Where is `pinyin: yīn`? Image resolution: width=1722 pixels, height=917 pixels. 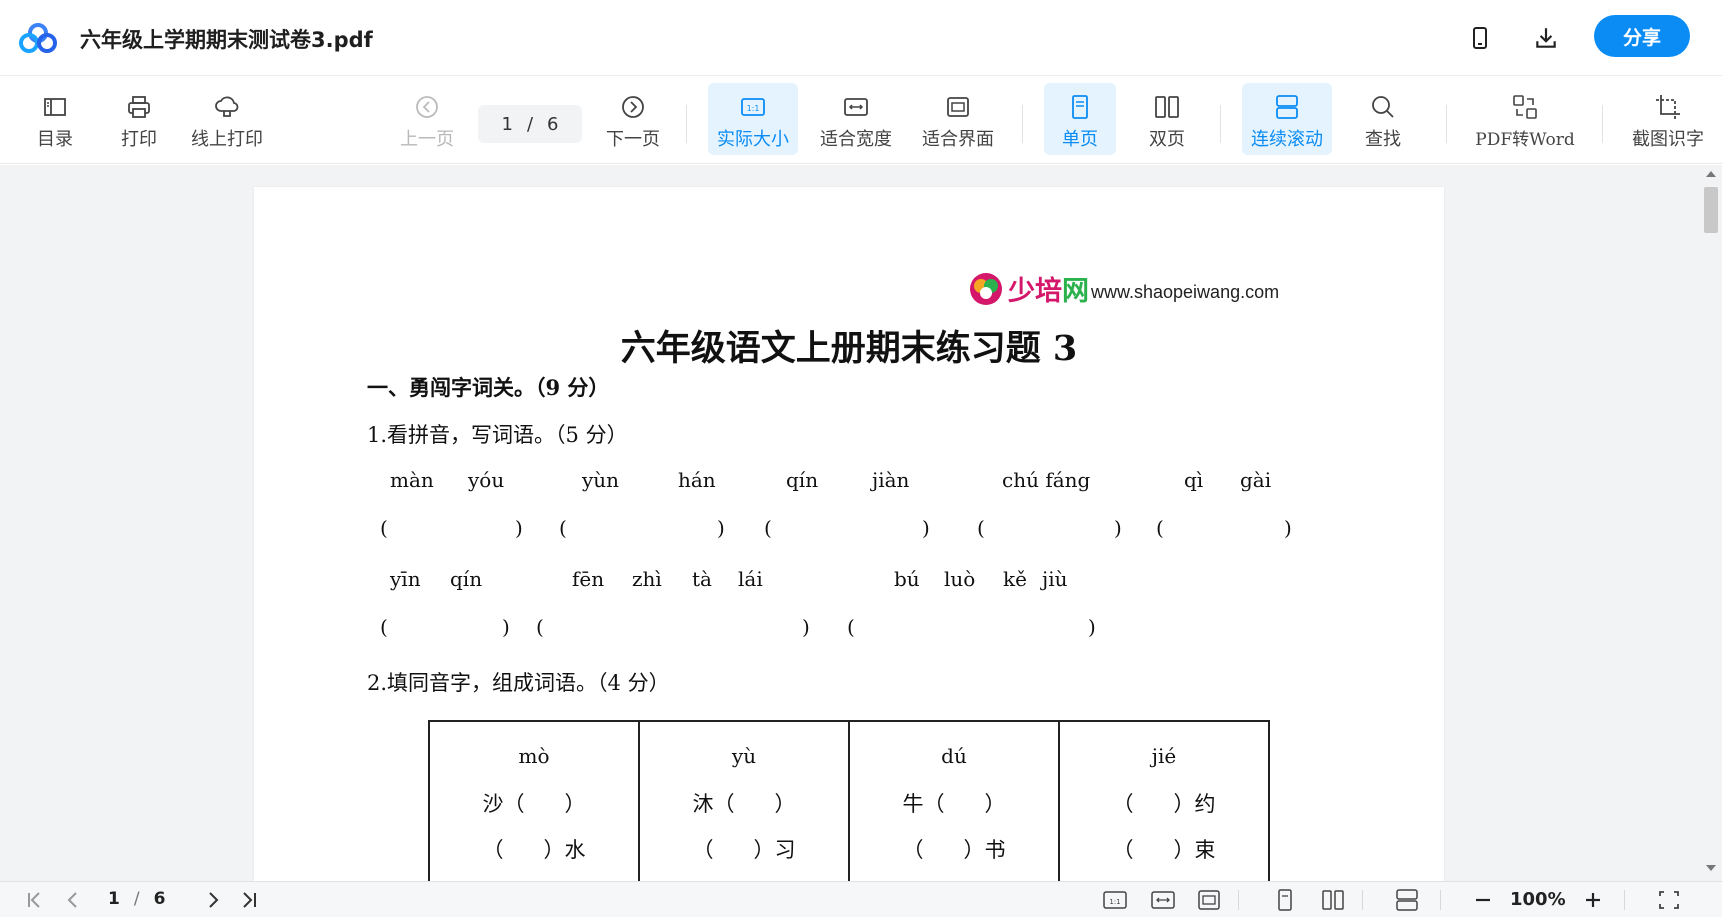 pinyin: yīn is located at coordinates (405, 579).